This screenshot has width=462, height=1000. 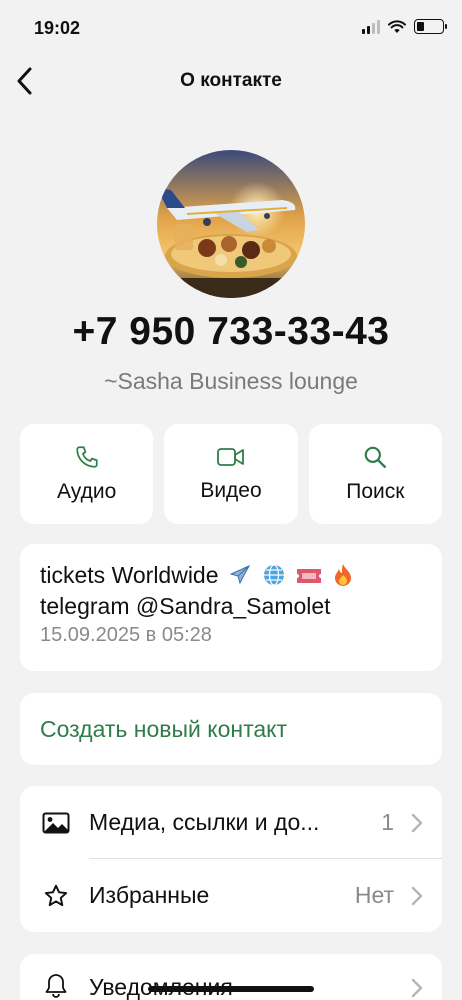 I want to click on action-buttons: Аудио Видео Поиск, so click(x=231, y=474).